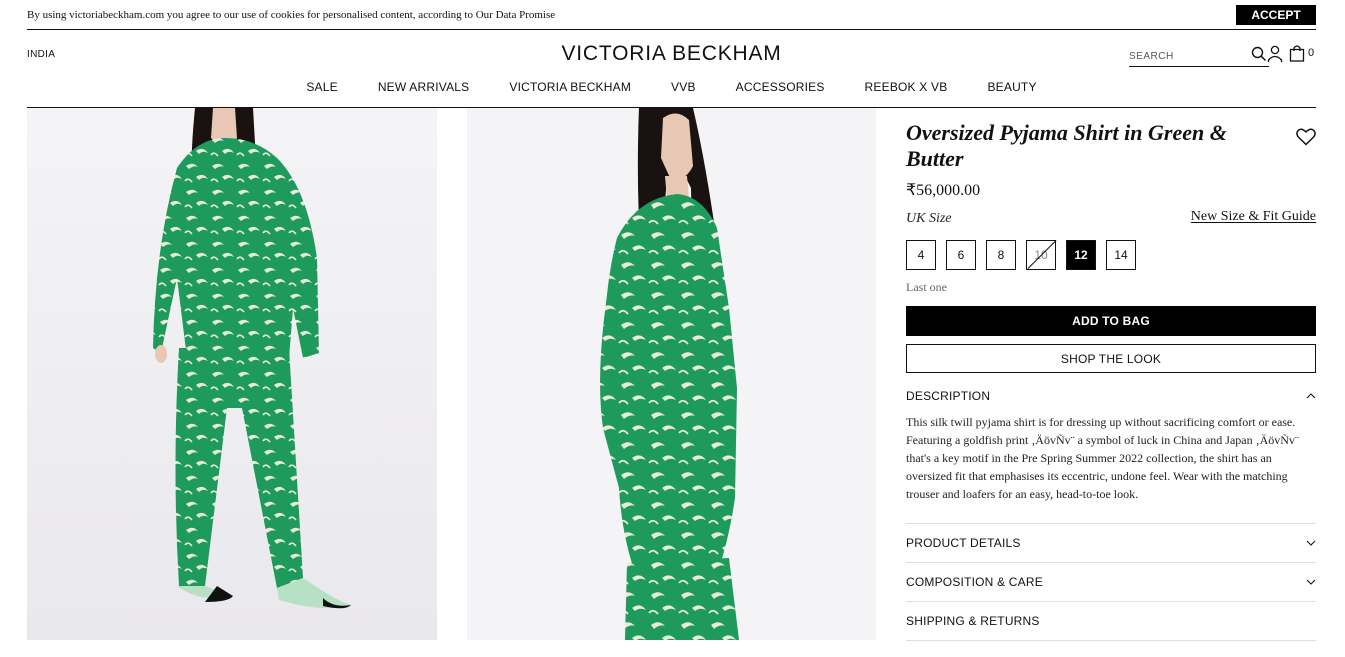 The height and width of the screenshot is (657, 1345). I want to click on accordion-composition-care: COMPOSITION & CARE, so click(1111, 582).